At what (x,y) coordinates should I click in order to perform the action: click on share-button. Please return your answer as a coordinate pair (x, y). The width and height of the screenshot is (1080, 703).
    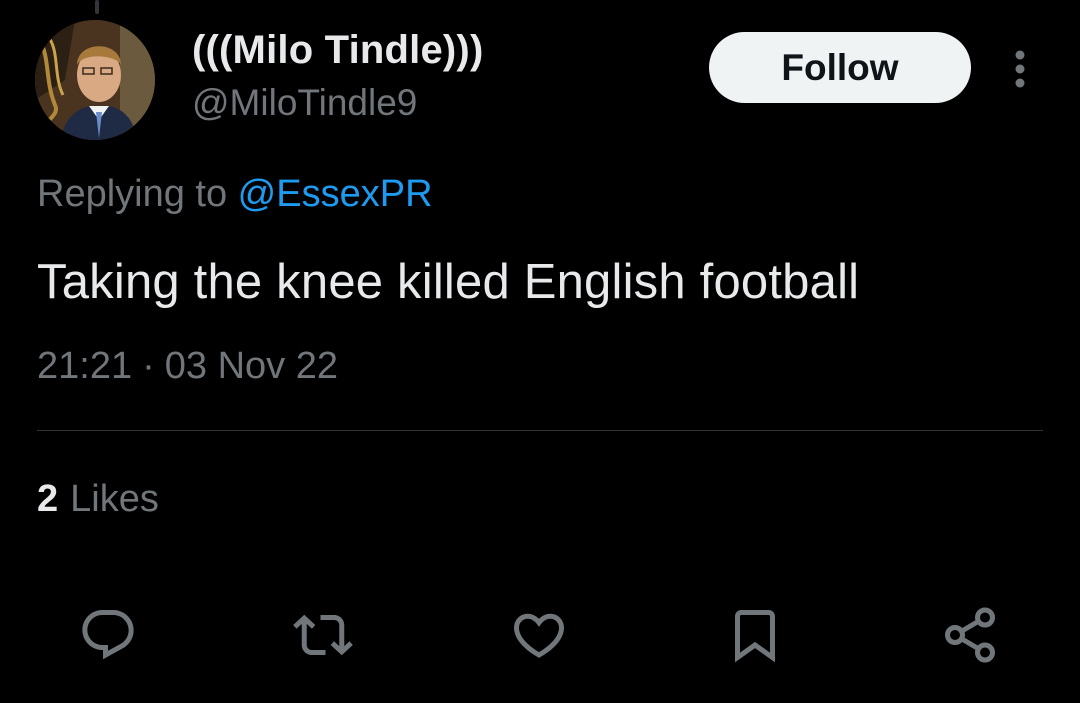
    Looking at the image, I should click on (970, 635).